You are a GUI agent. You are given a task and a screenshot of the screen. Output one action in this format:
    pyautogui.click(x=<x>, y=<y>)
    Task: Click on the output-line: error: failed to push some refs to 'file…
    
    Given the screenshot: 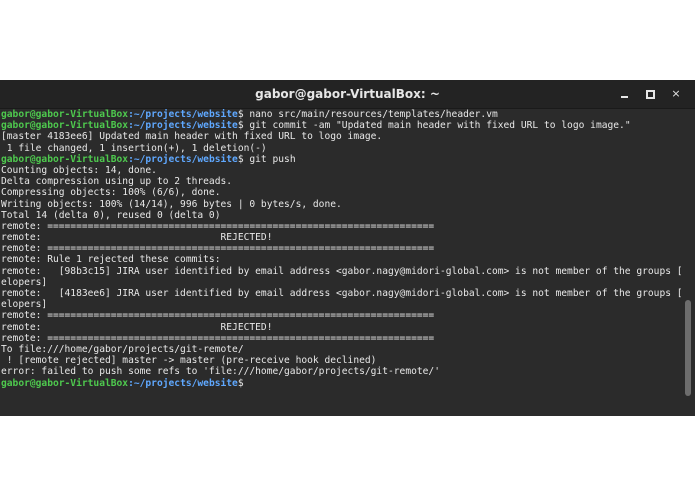 What is the action you would take?
    pyautogui.click(x=220, y=372)
    